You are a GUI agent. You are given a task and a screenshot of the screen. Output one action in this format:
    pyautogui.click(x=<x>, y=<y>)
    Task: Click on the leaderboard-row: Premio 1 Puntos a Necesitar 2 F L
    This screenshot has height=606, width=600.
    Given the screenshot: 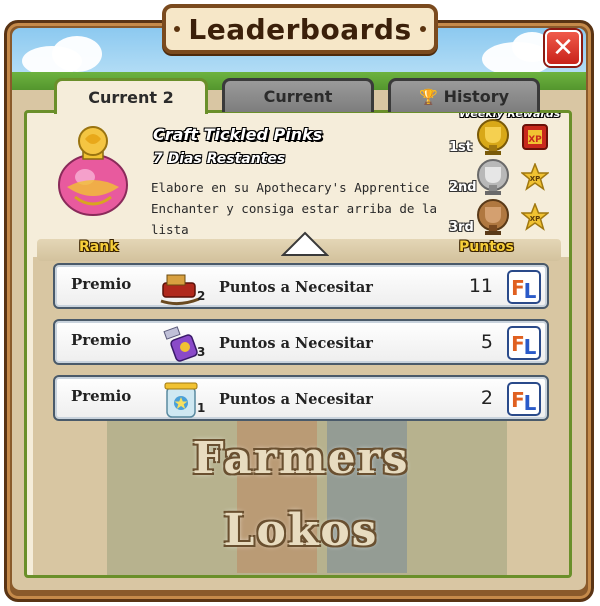 What is the action you would take?
    pyautogui.click(x=301, y=398)
    